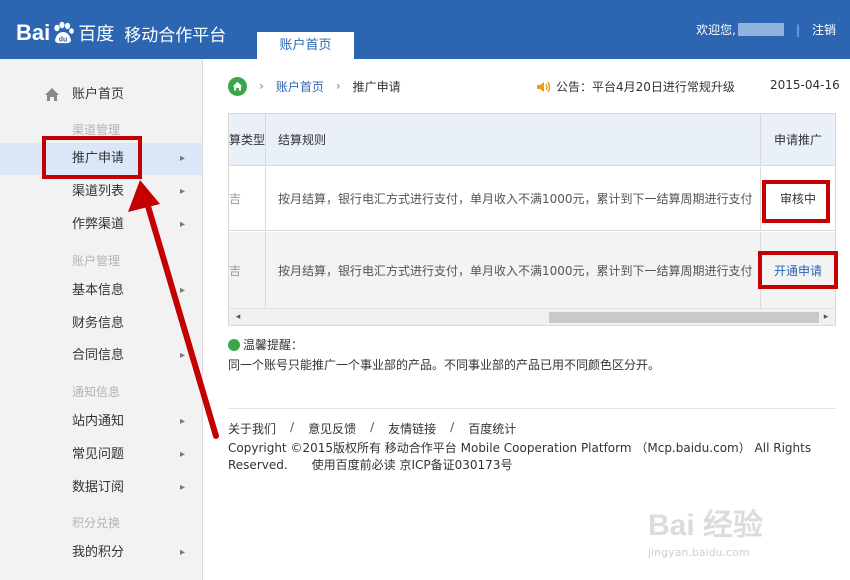  Describe the element at coordinates (716, 30) in the screenshot. I see `welcome-text: 欢迎您,` at that location.